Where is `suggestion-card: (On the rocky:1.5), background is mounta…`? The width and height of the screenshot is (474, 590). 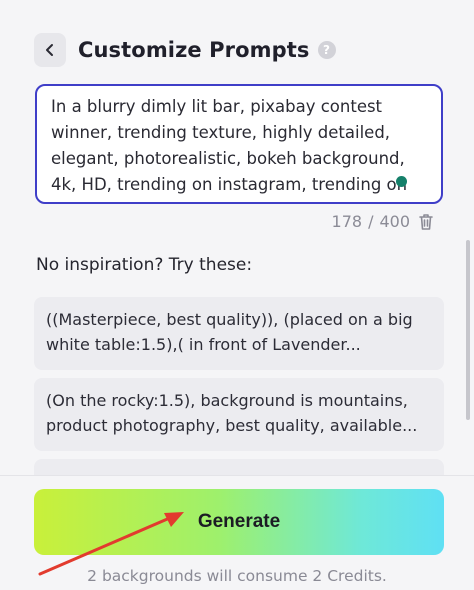 suggestion-card: (On the rocky:1.5), background is mounta… is located at coordinates (239, 414).